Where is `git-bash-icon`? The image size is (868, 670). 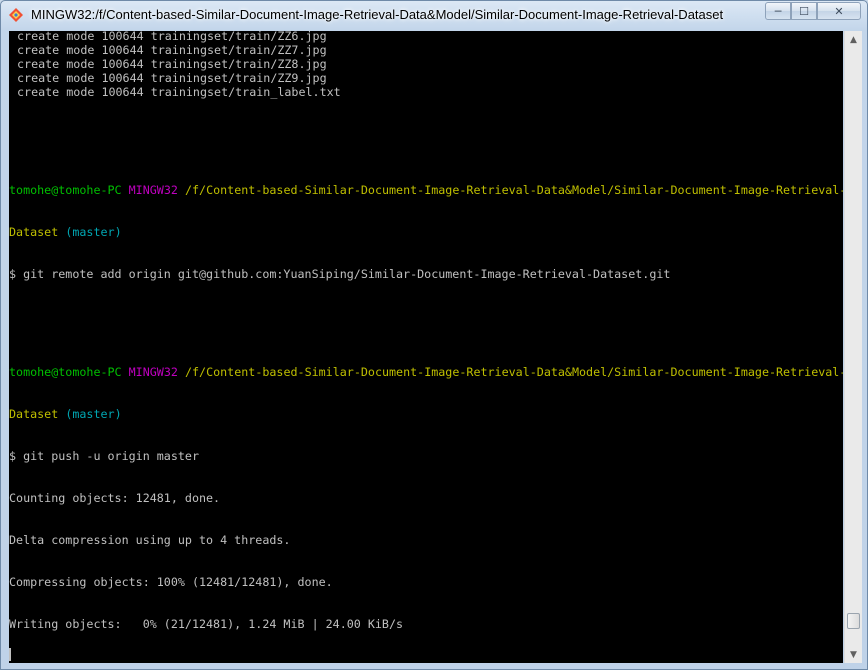 git-bash-icon is located at coordinates (16, 15).